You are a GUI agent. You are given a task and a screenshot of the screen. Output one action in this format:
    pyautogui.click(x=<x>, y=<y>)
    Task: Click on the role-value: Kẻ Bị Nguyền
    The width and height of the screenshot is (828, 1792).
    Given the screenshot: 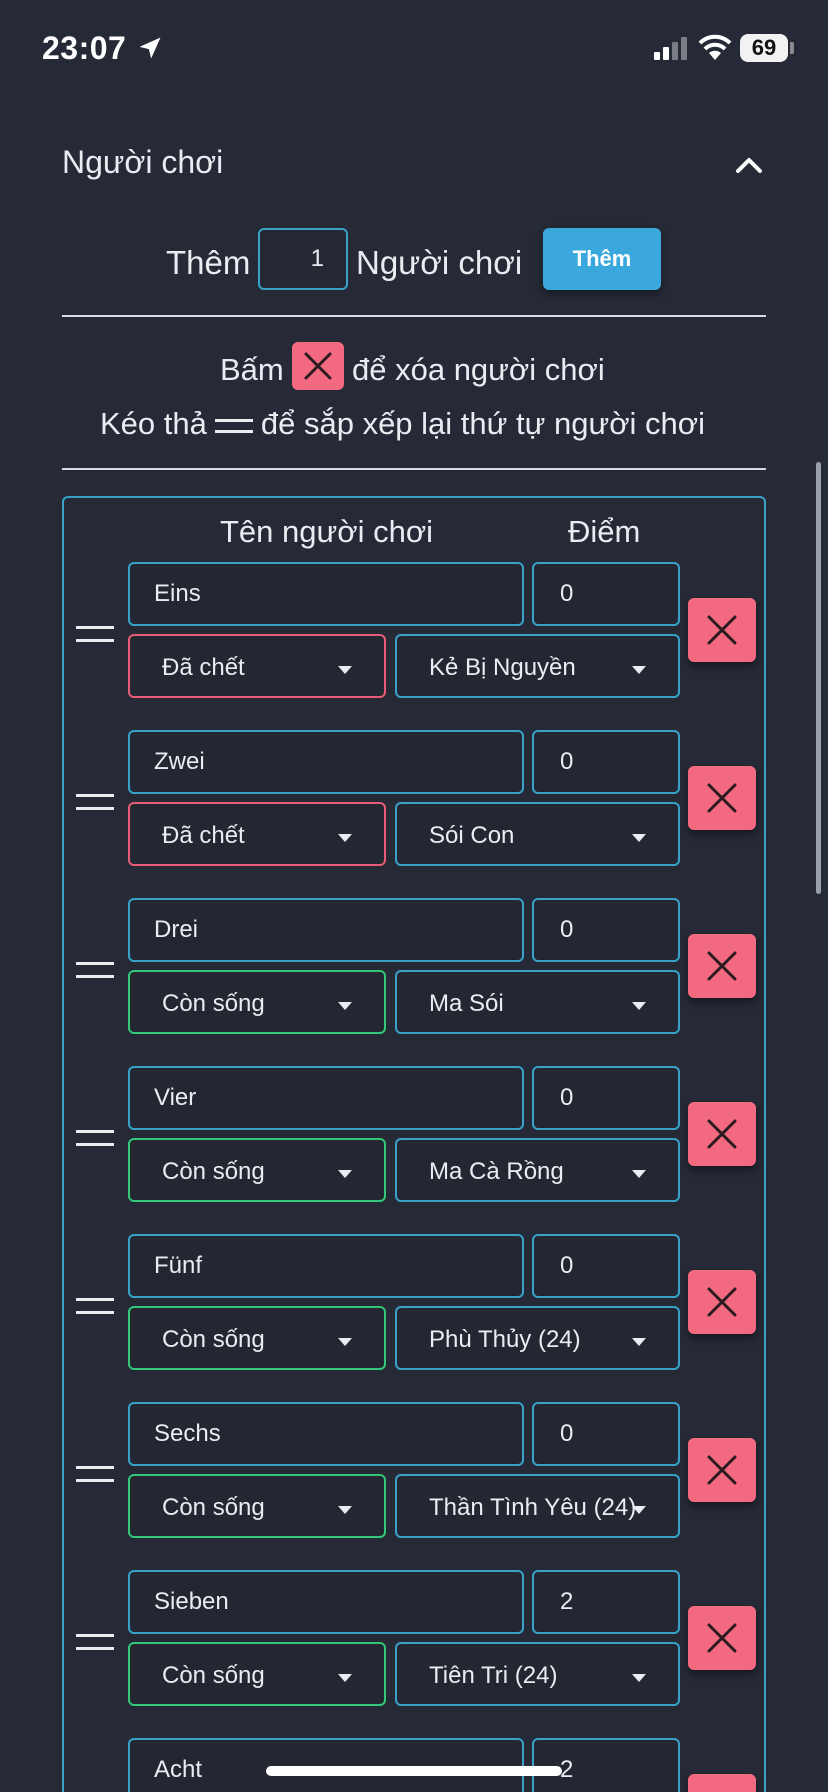 What is the action you would take?
    pyautogui.click(x=502, y=667)
    